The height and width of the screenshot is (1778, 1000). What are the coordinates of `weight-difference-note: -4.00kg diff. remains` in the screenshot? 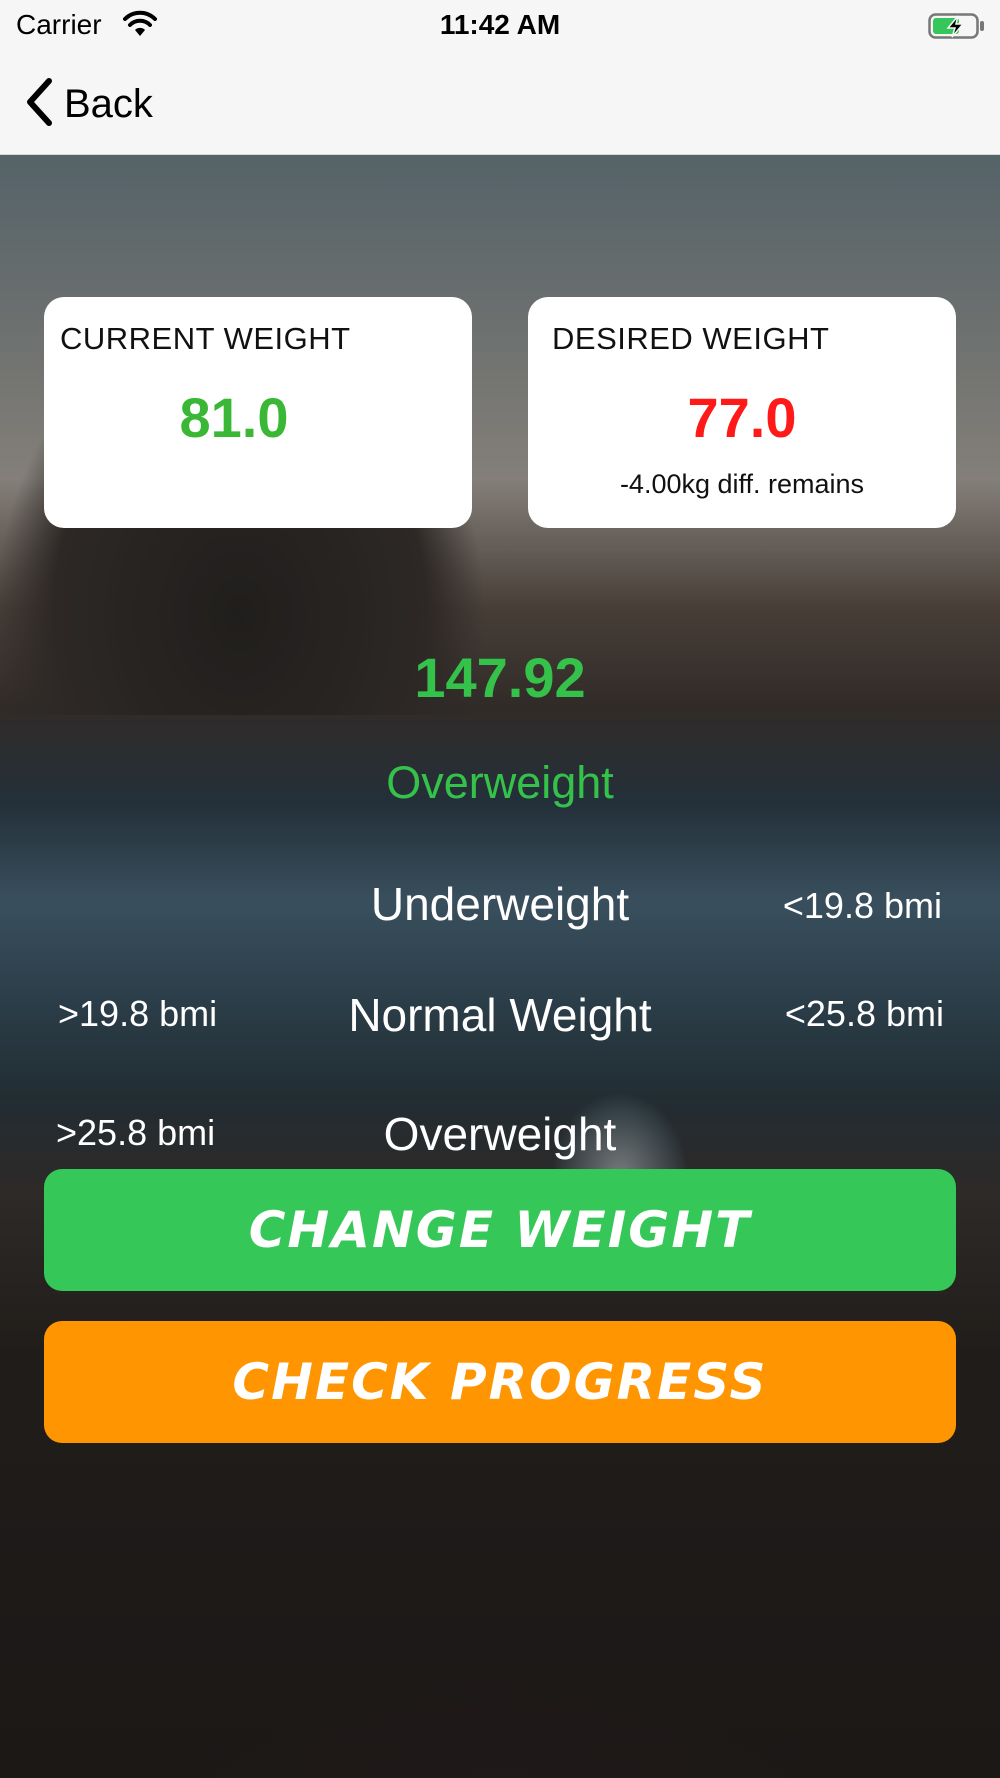 It's located at (742, 484).